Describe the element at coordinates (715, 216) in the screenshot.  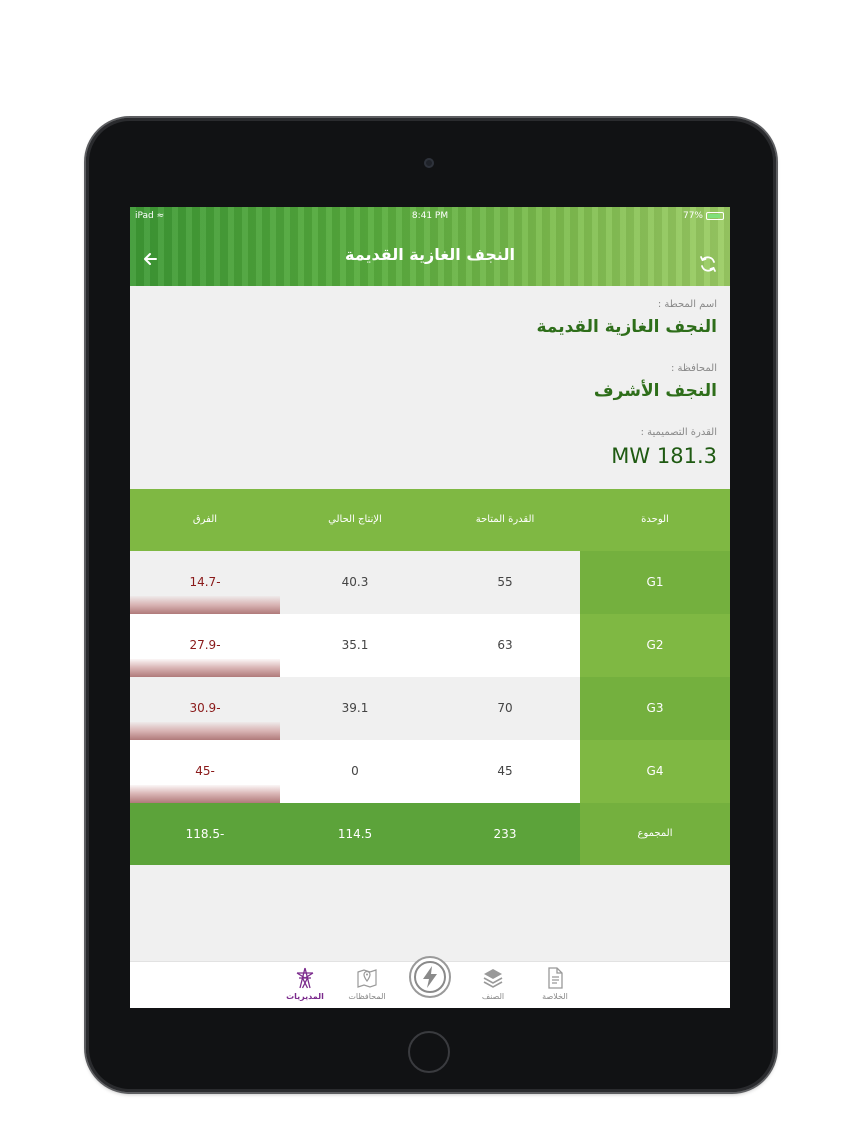
I see `battery-icon` at that location.